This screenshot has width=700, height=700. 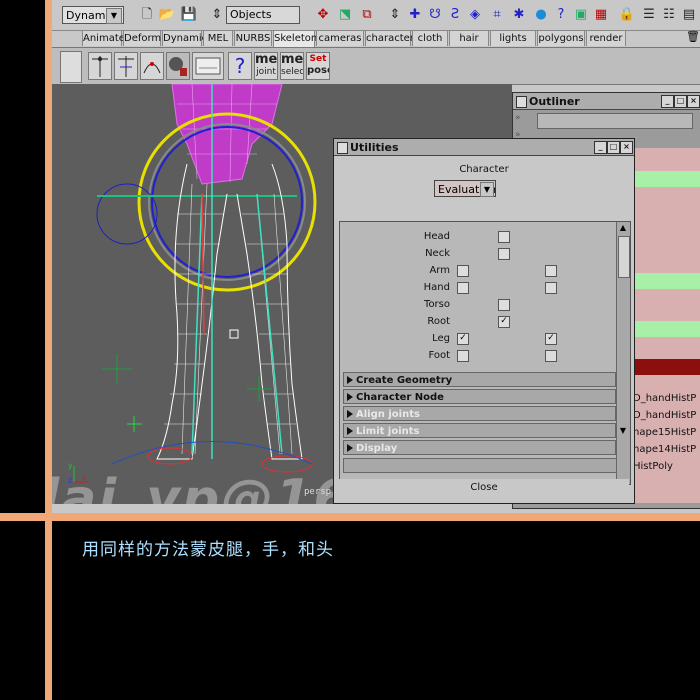 I want to click on select-by-hierarchy-icon: ✥, so click(x=323, y=15).